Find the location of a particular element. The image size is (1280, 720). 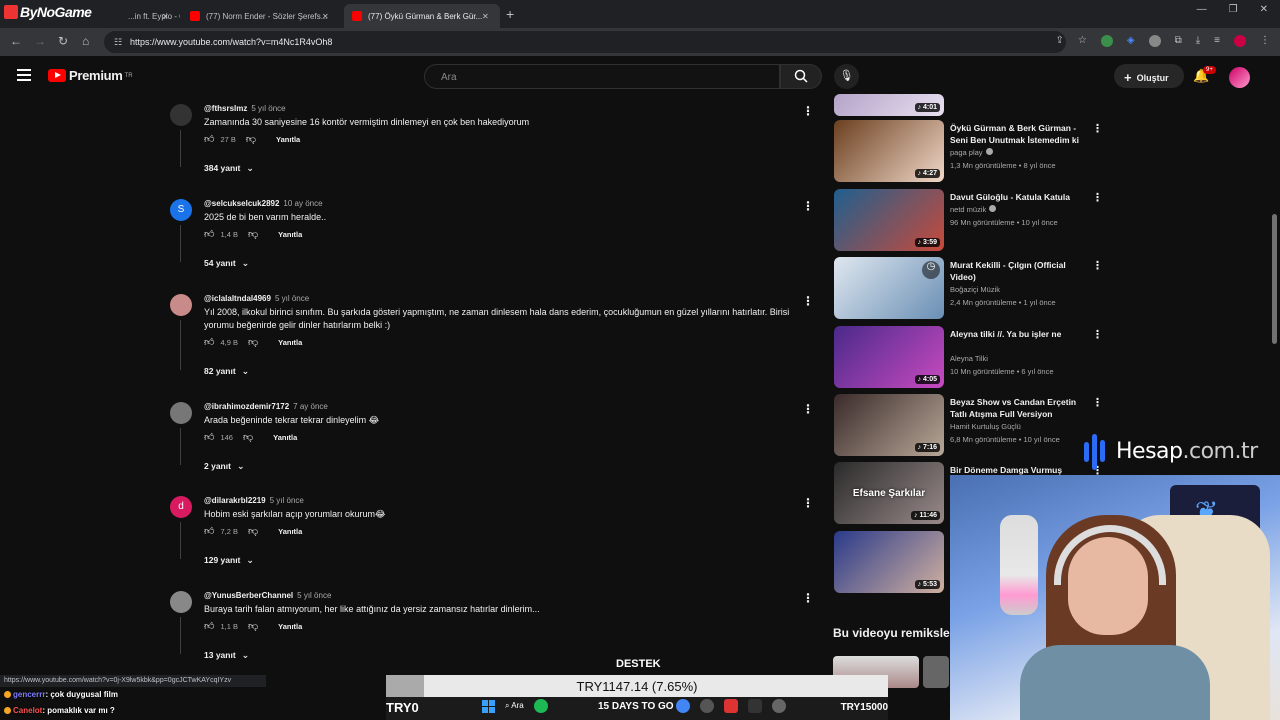

video-title: Murat Kekilli - Çılgın (Official Video) is located at coordinates (1020, 271).